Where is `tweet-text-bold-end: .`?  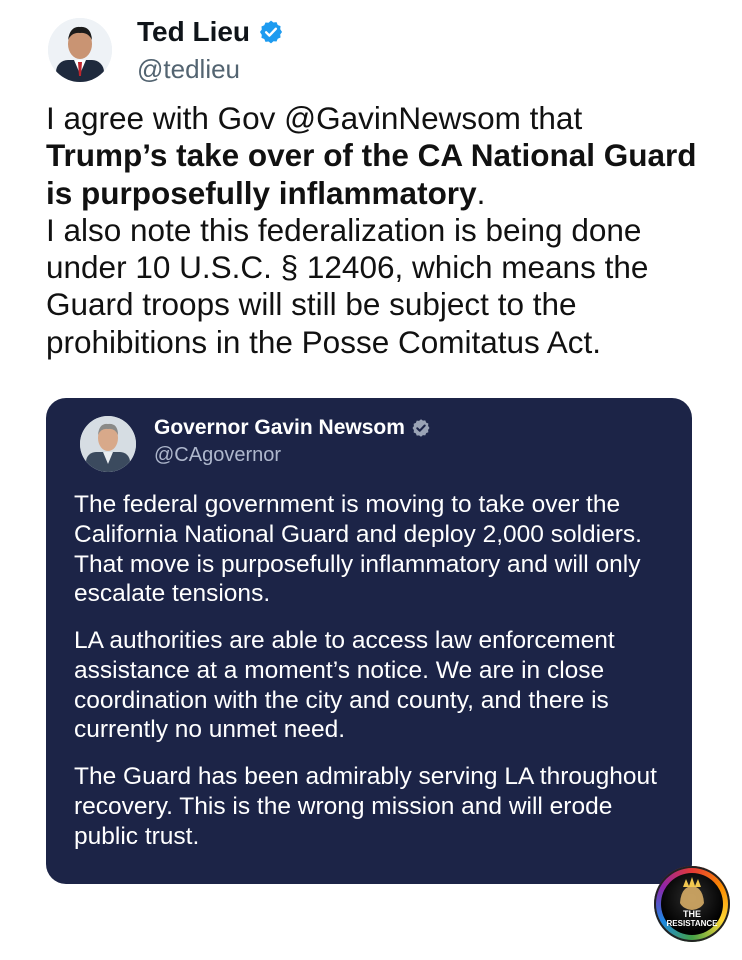
tweet-text-bold-end: . is located at coordinates (481, 192).